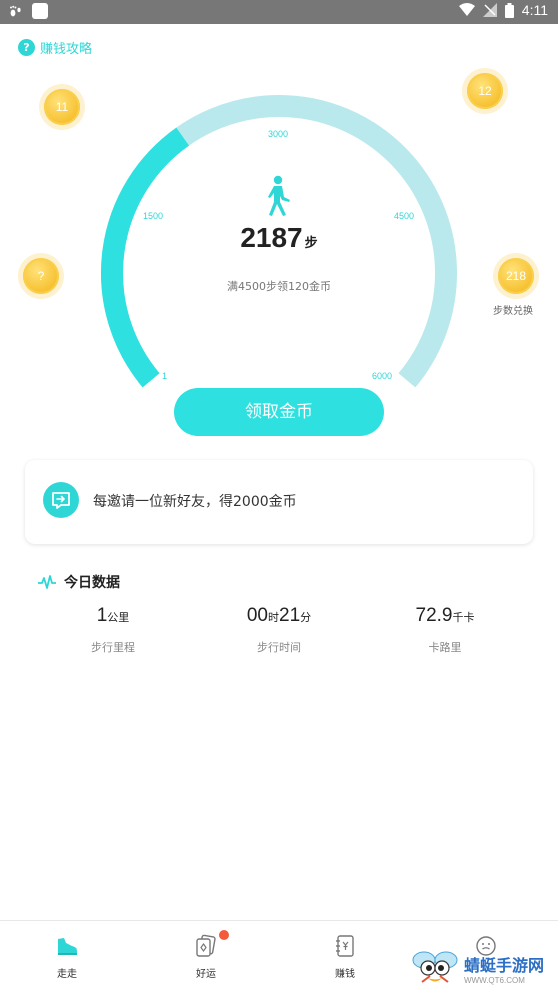  What do you see at coordinates (118, 617) in the screenshot?
I see `distance-unit: 公里` at bounding box center [118, 617].